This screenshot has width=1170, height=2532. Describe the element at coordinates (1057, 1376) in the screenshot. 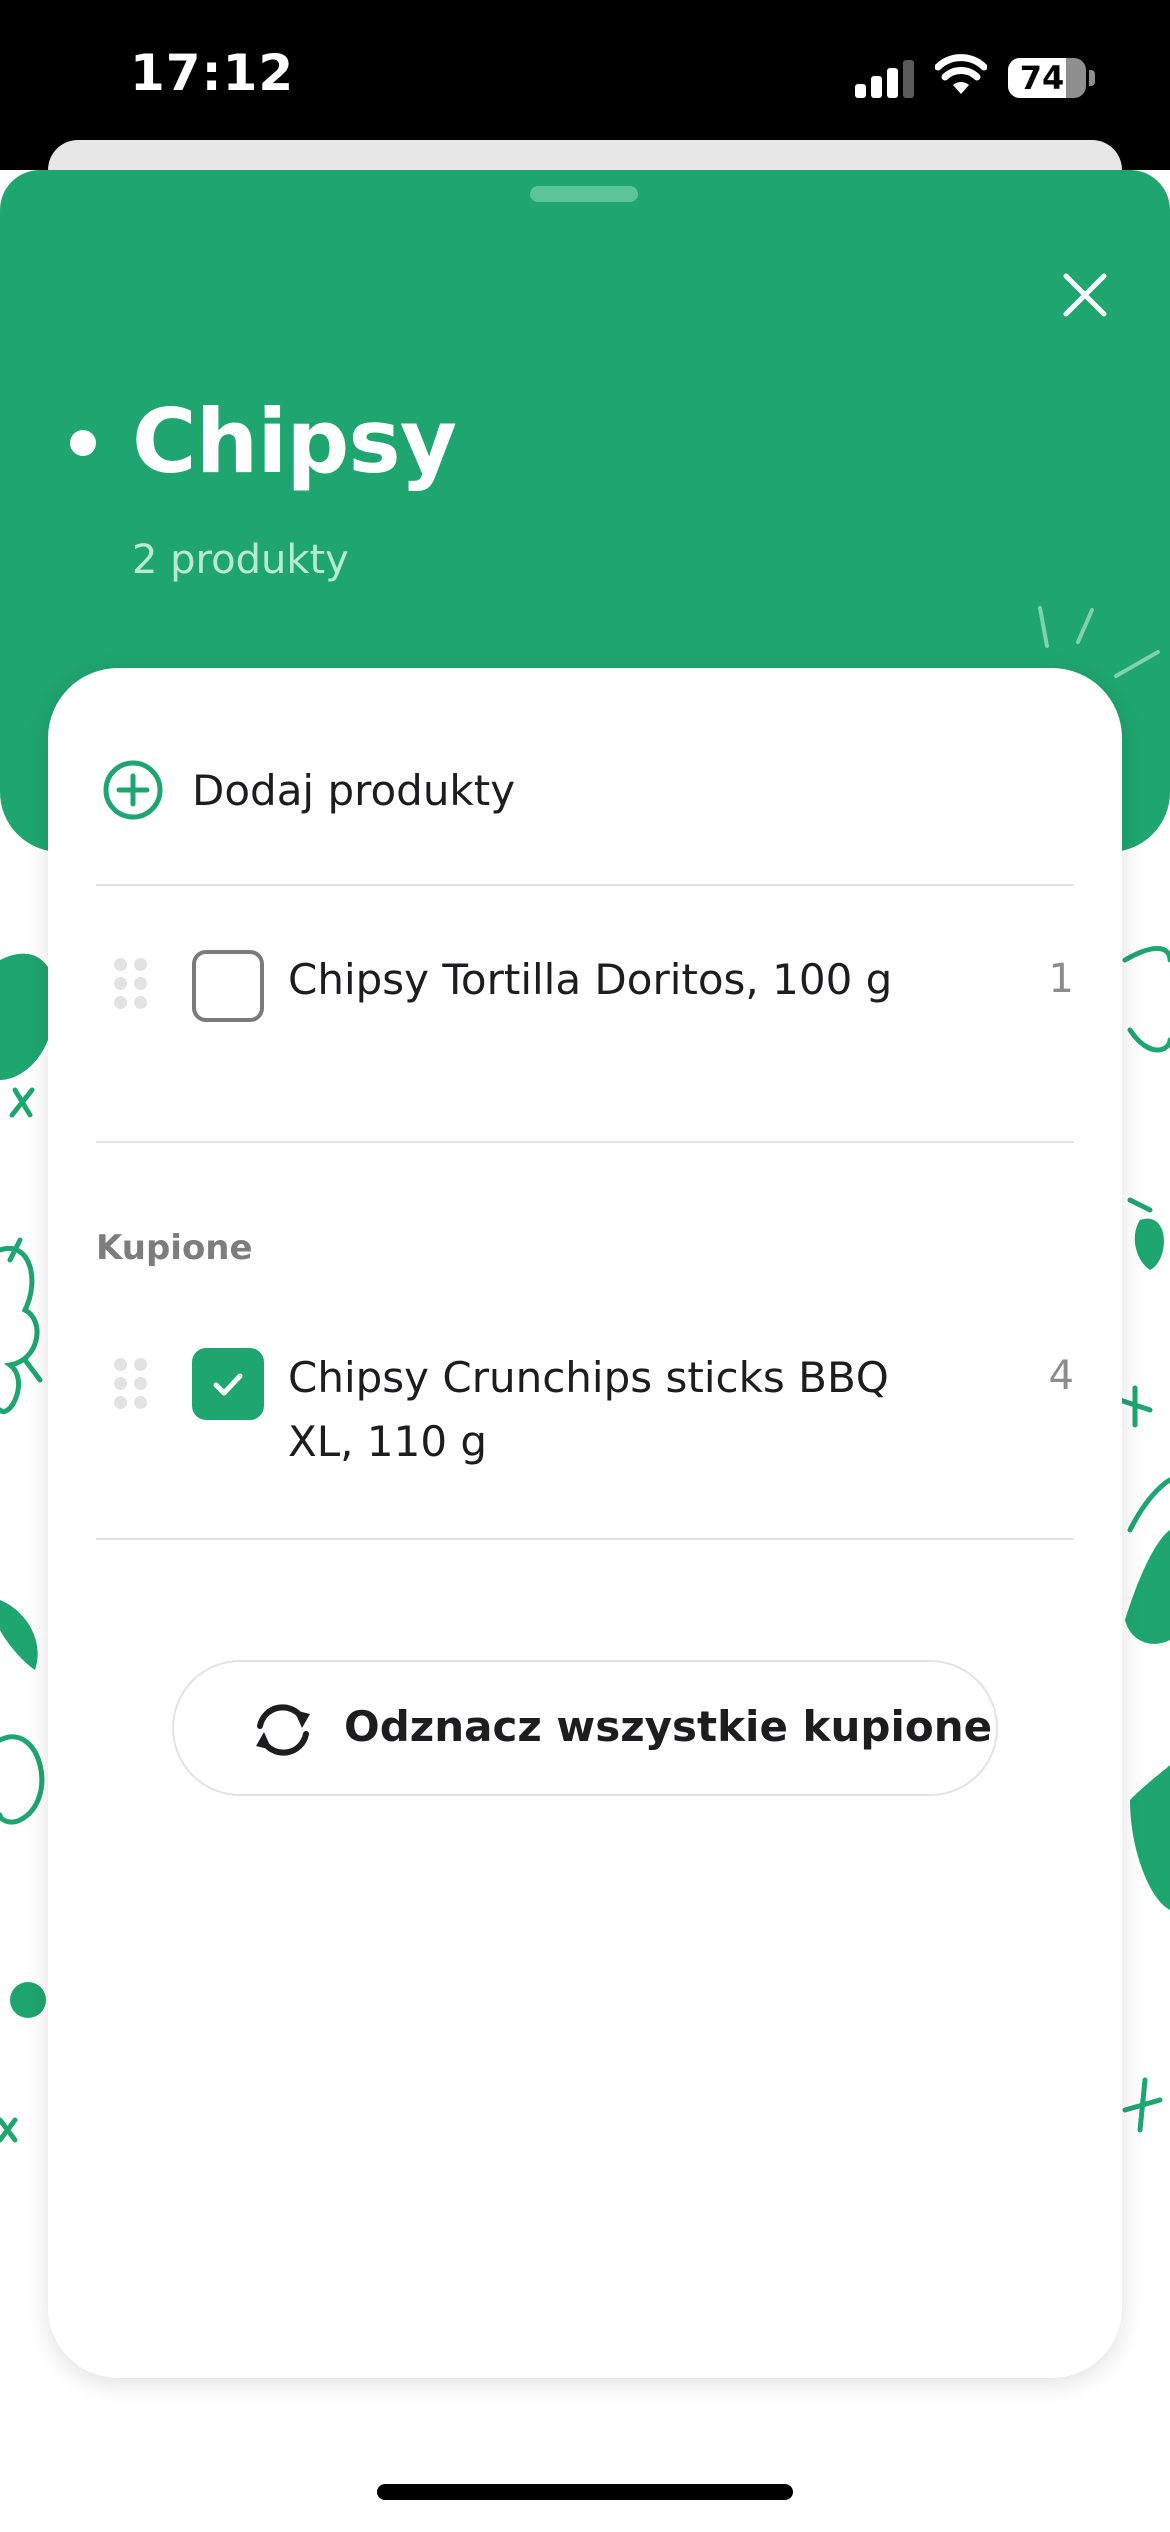

I see `item-quantity: 4` at that location.